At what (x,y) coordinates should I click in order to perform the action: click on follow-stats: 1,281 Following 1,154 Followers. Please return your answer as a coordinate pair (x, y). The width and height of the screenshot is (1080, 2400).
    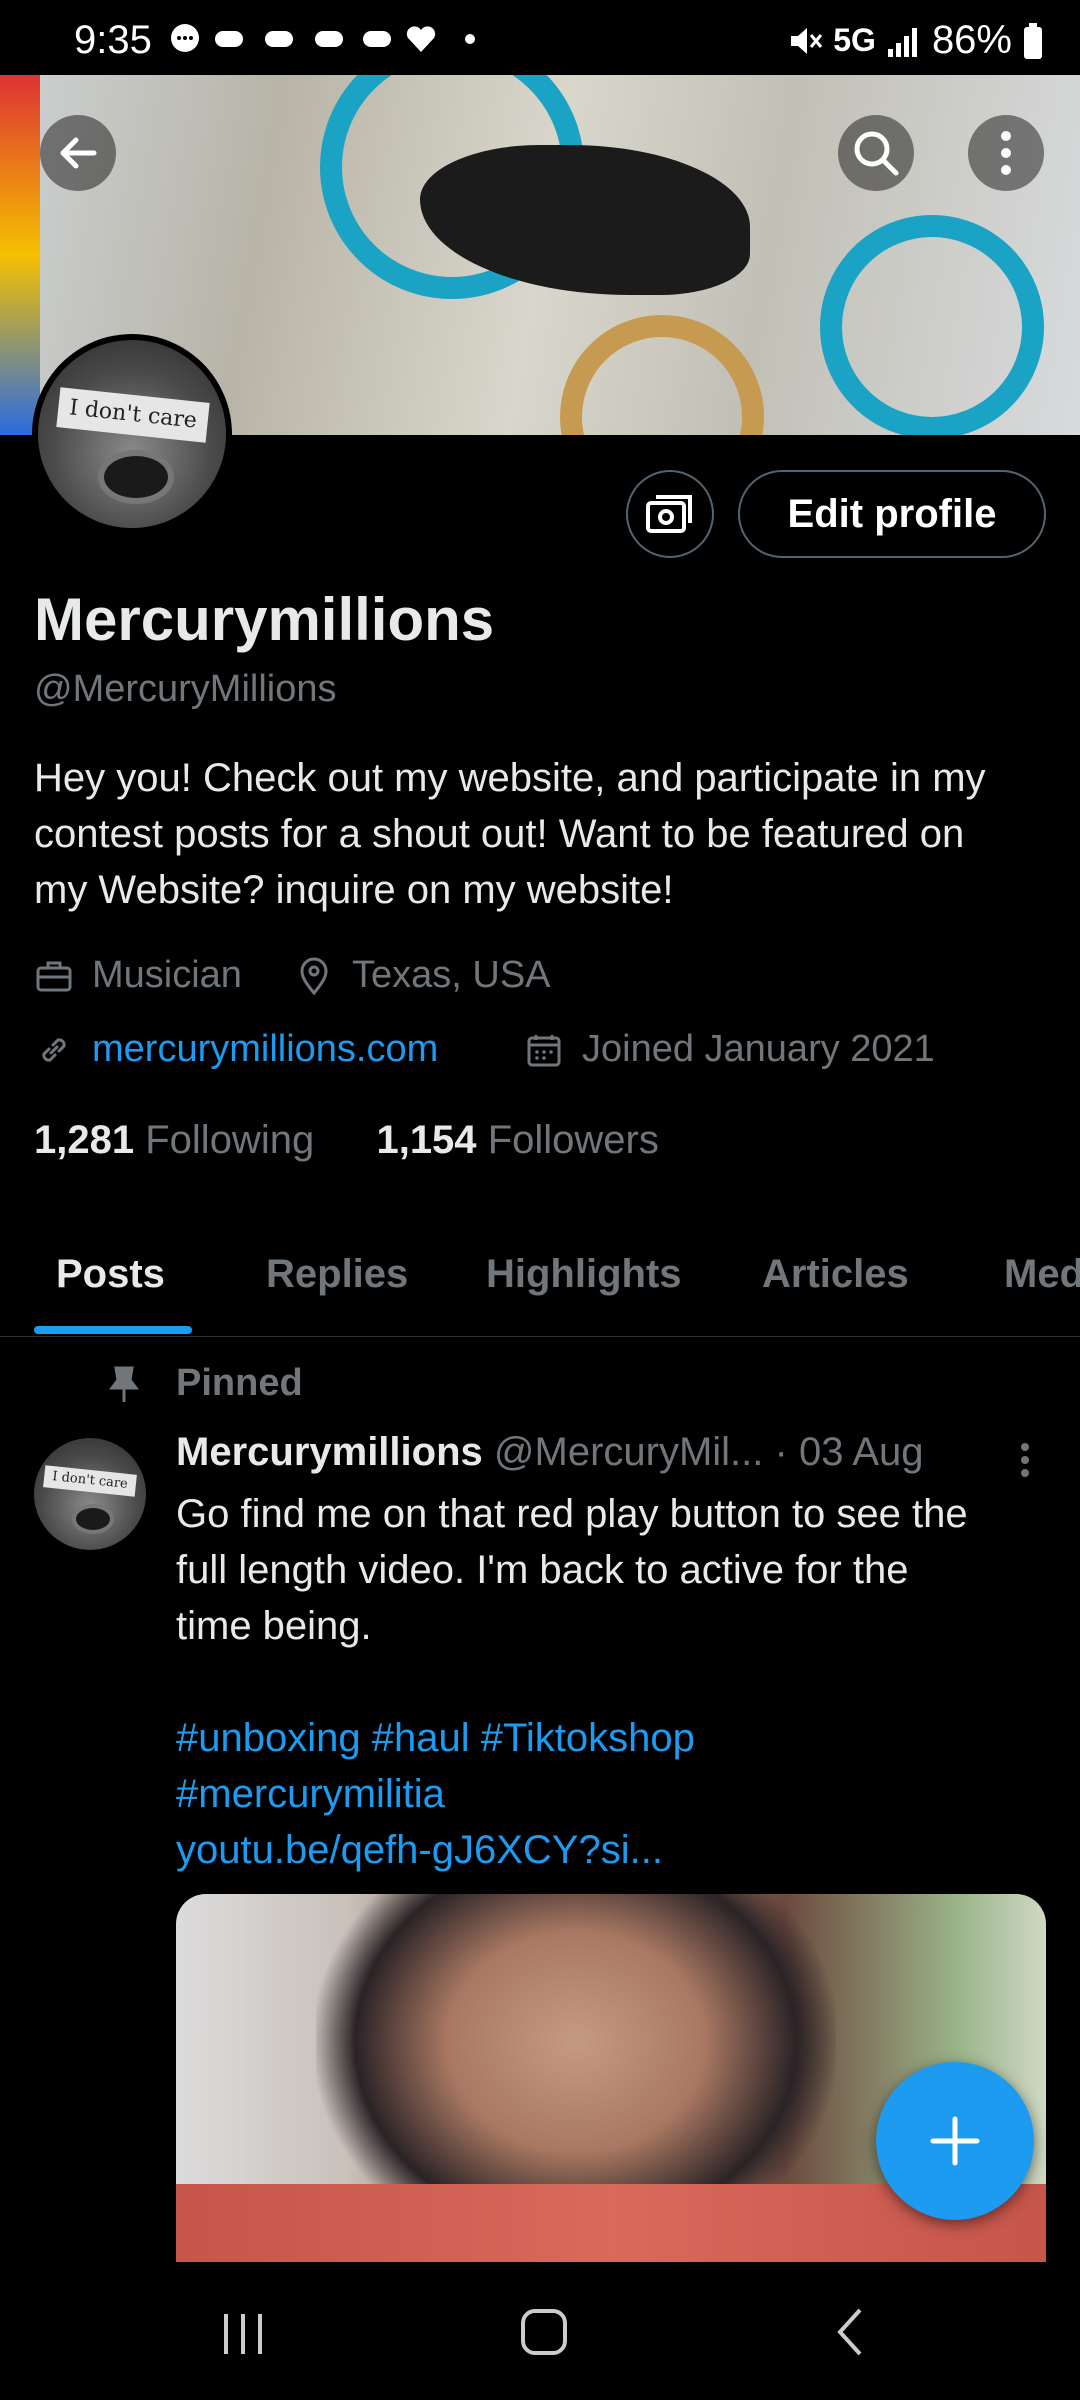
    Looking at the image, I should click on (346, 1140).